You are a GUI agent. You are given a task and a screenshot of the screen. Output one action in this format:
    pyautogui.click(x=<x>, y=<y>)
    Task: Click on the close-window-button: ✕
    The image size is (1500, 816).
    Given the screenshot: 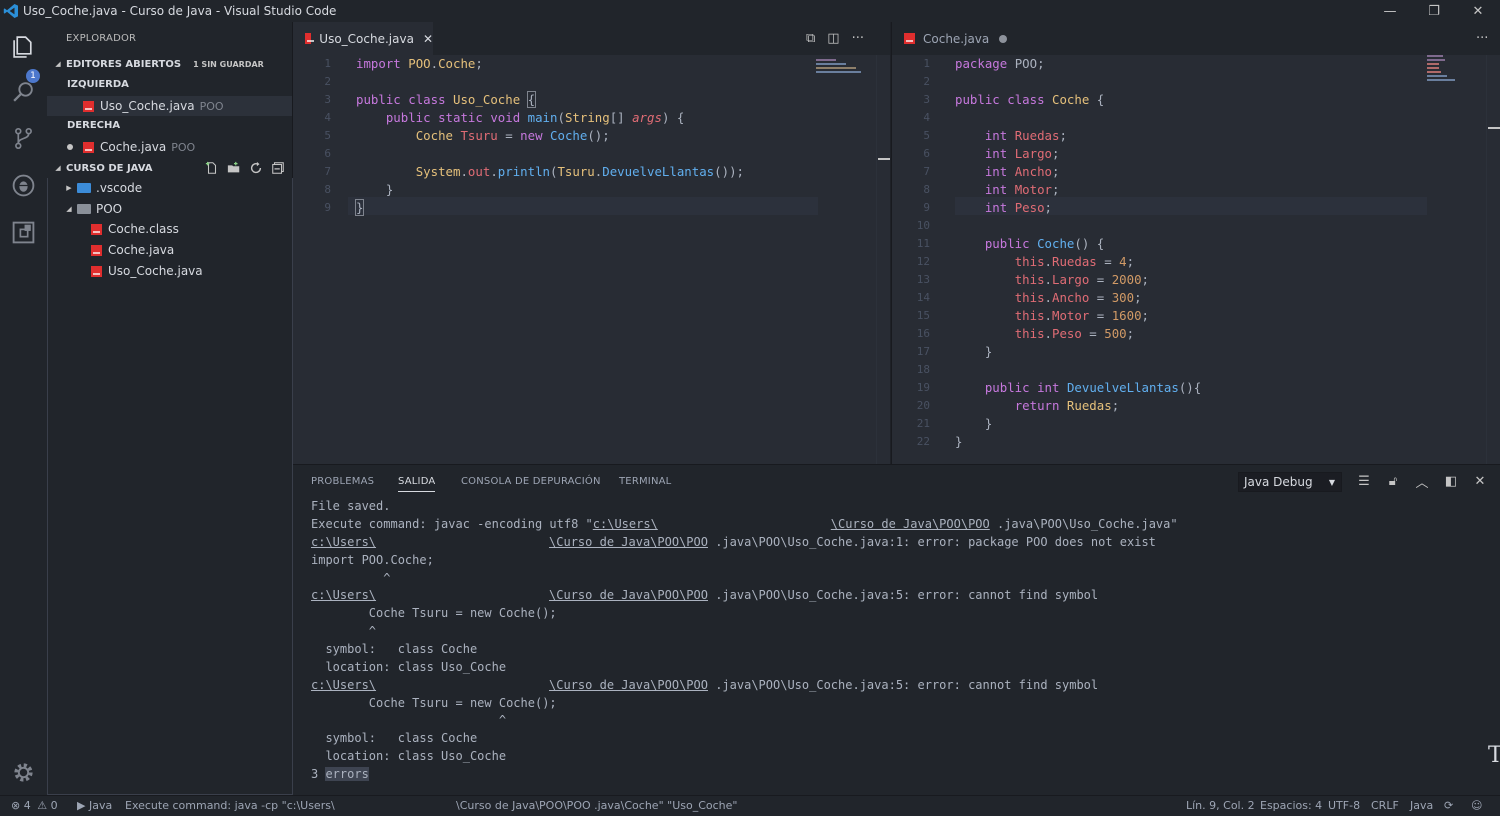 What is the action you would take?
    pyautogui.click(x=1478, y=11)
    